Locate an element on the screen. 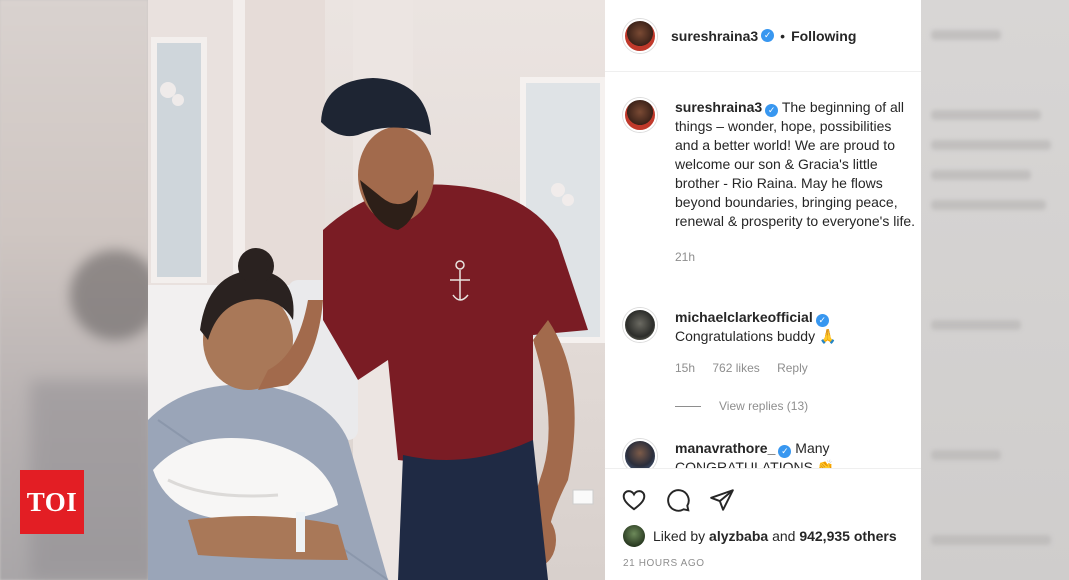  comment-likes: 762 likes is located at coordinates (735, 368).